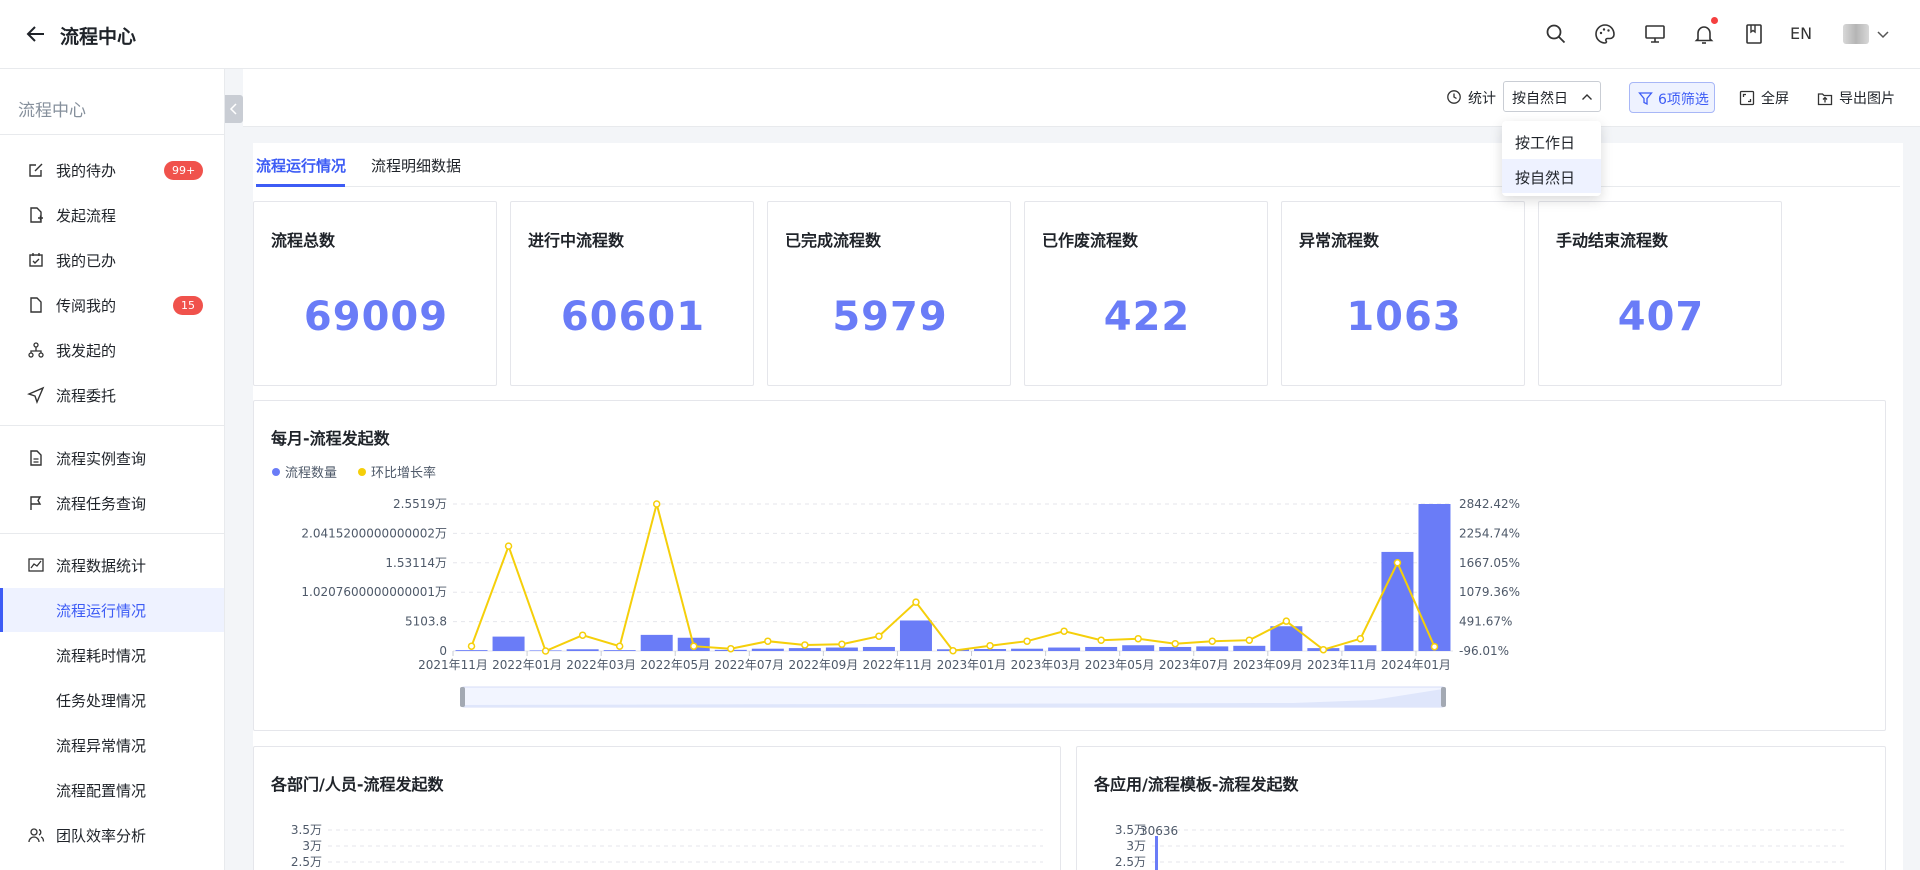  Describe the element at coordinates (301, 165) in the screenshot. I see `tab-run-status: 流程运行情况` at that location.